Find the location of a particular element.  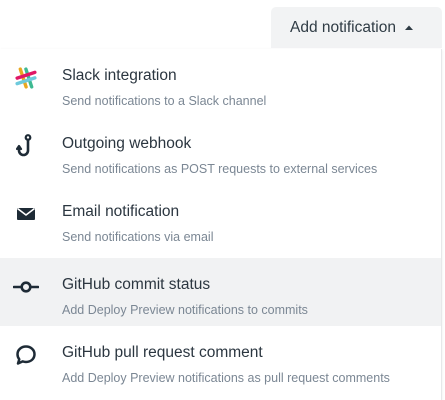

menu-item-description: Send notifications to a Slack channel is located at coordinates (164, 101).